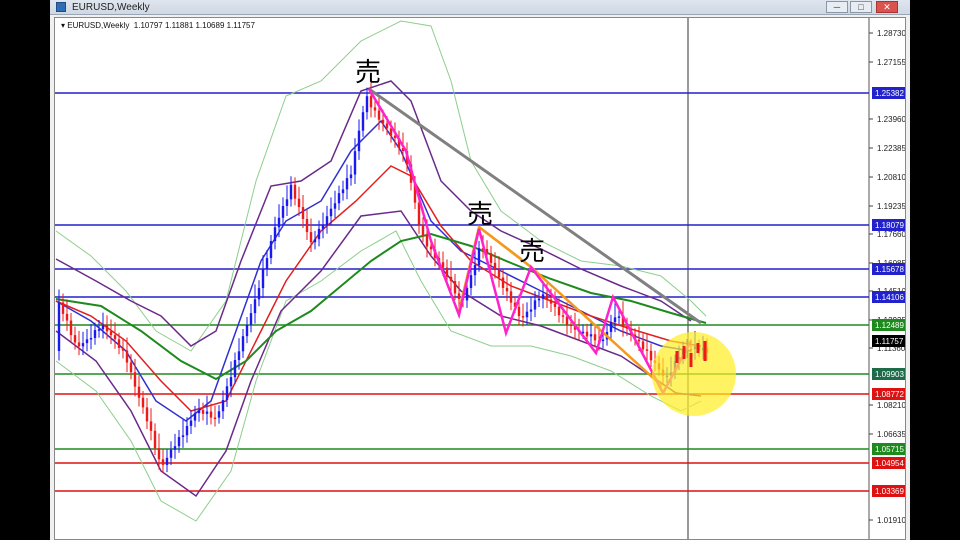  I want to click on price-axis-label: 1.01910, so click(891, 520).